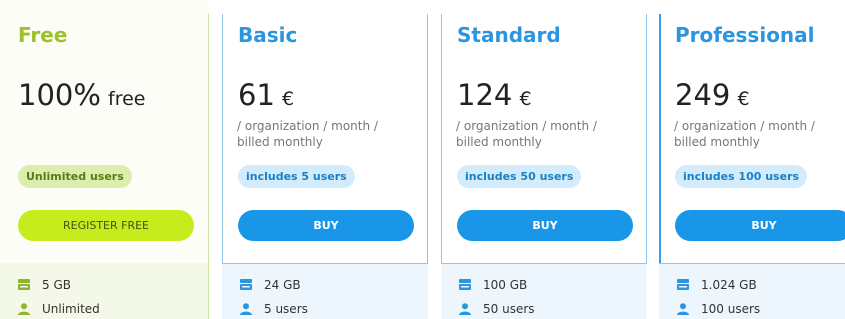  I want to click on feature-text: 100 GB, so click(505, 285).